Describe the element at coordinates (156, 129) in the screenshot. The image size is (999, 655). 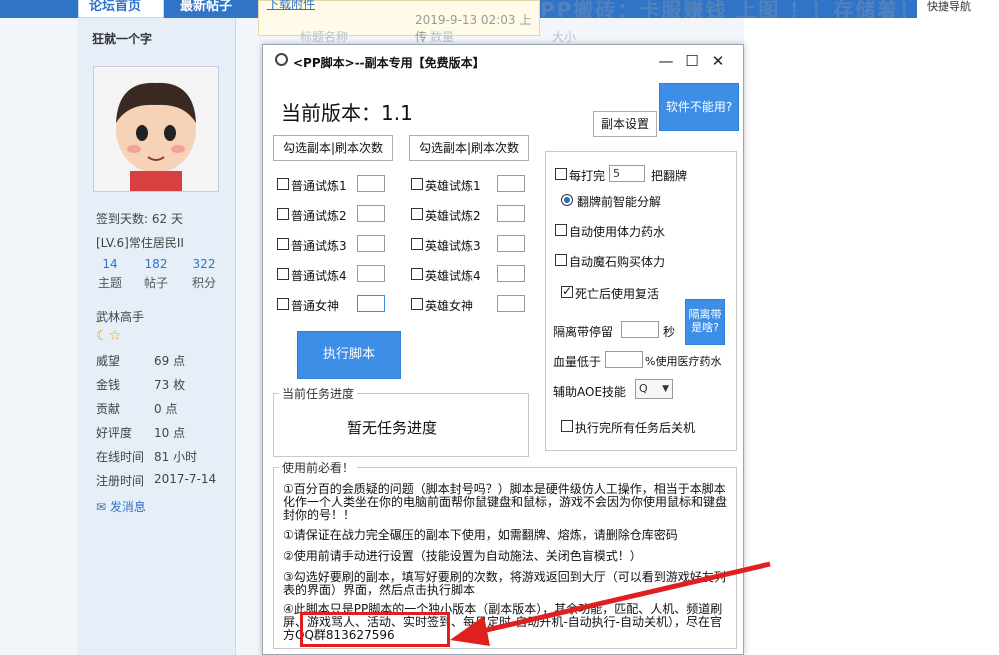
I see `avatar` at that location.